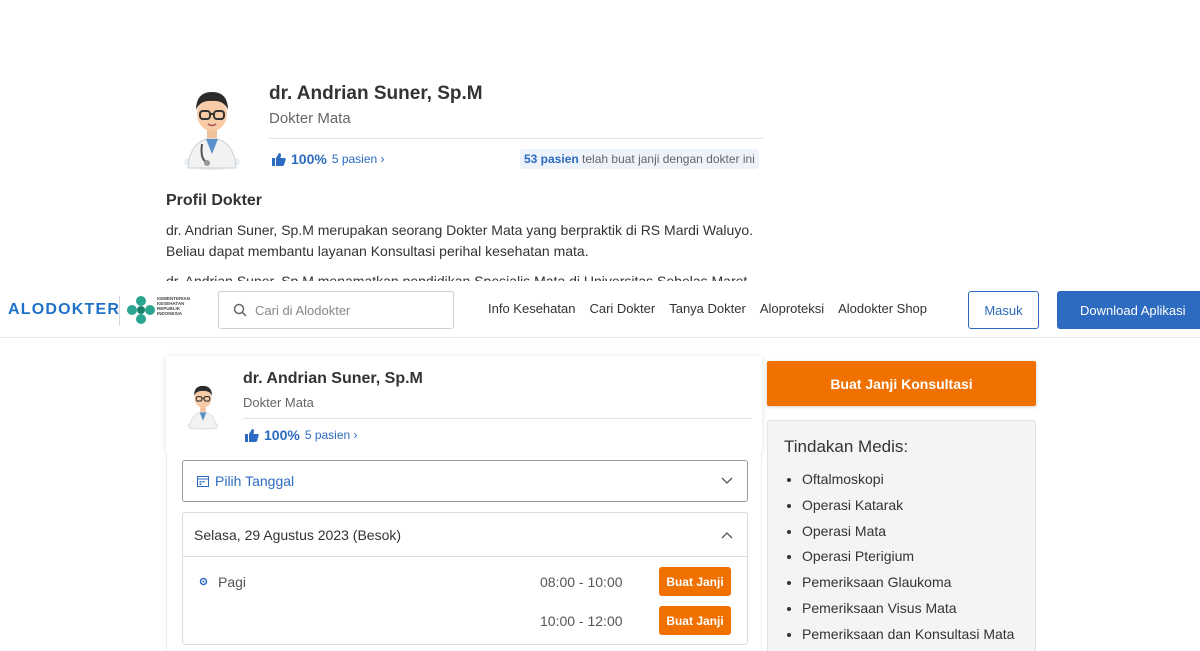 The width and height of the screenshot is (1200, 651). What do you see at coordinates (908, 510) in the screenshot?
I see `procedure-item: Operasi Katarak` at bounding box center [908, 510].